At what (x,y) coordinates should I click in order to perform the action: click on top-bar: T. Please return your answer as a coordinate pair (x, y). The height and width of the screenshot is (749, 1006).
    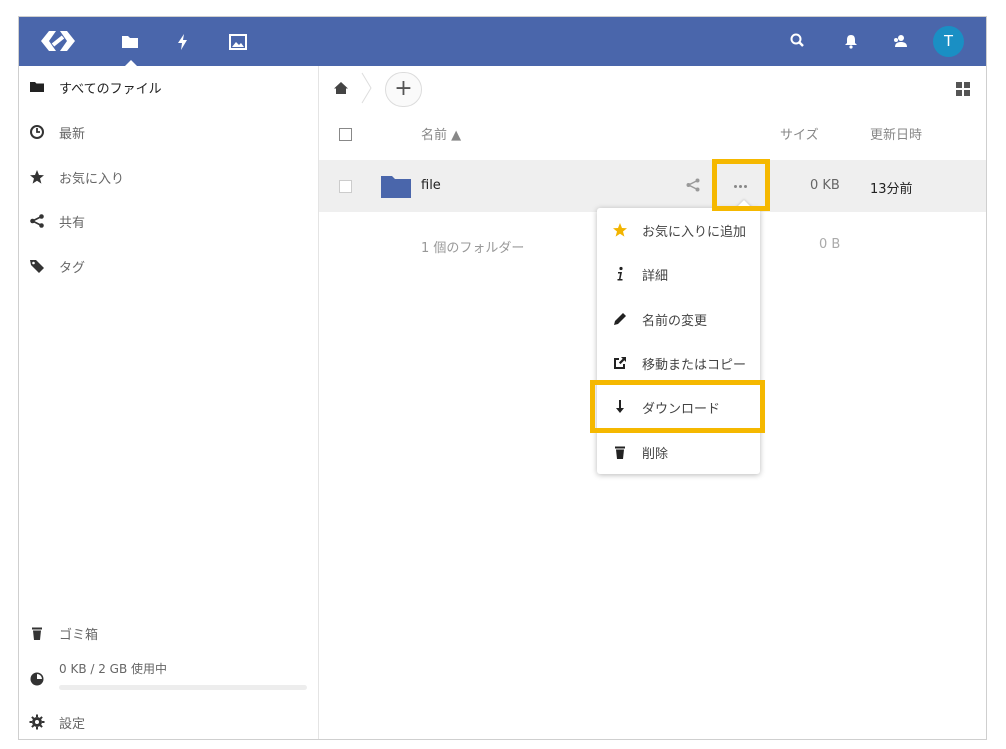
    Looking at the image, I should click on (502, 42).